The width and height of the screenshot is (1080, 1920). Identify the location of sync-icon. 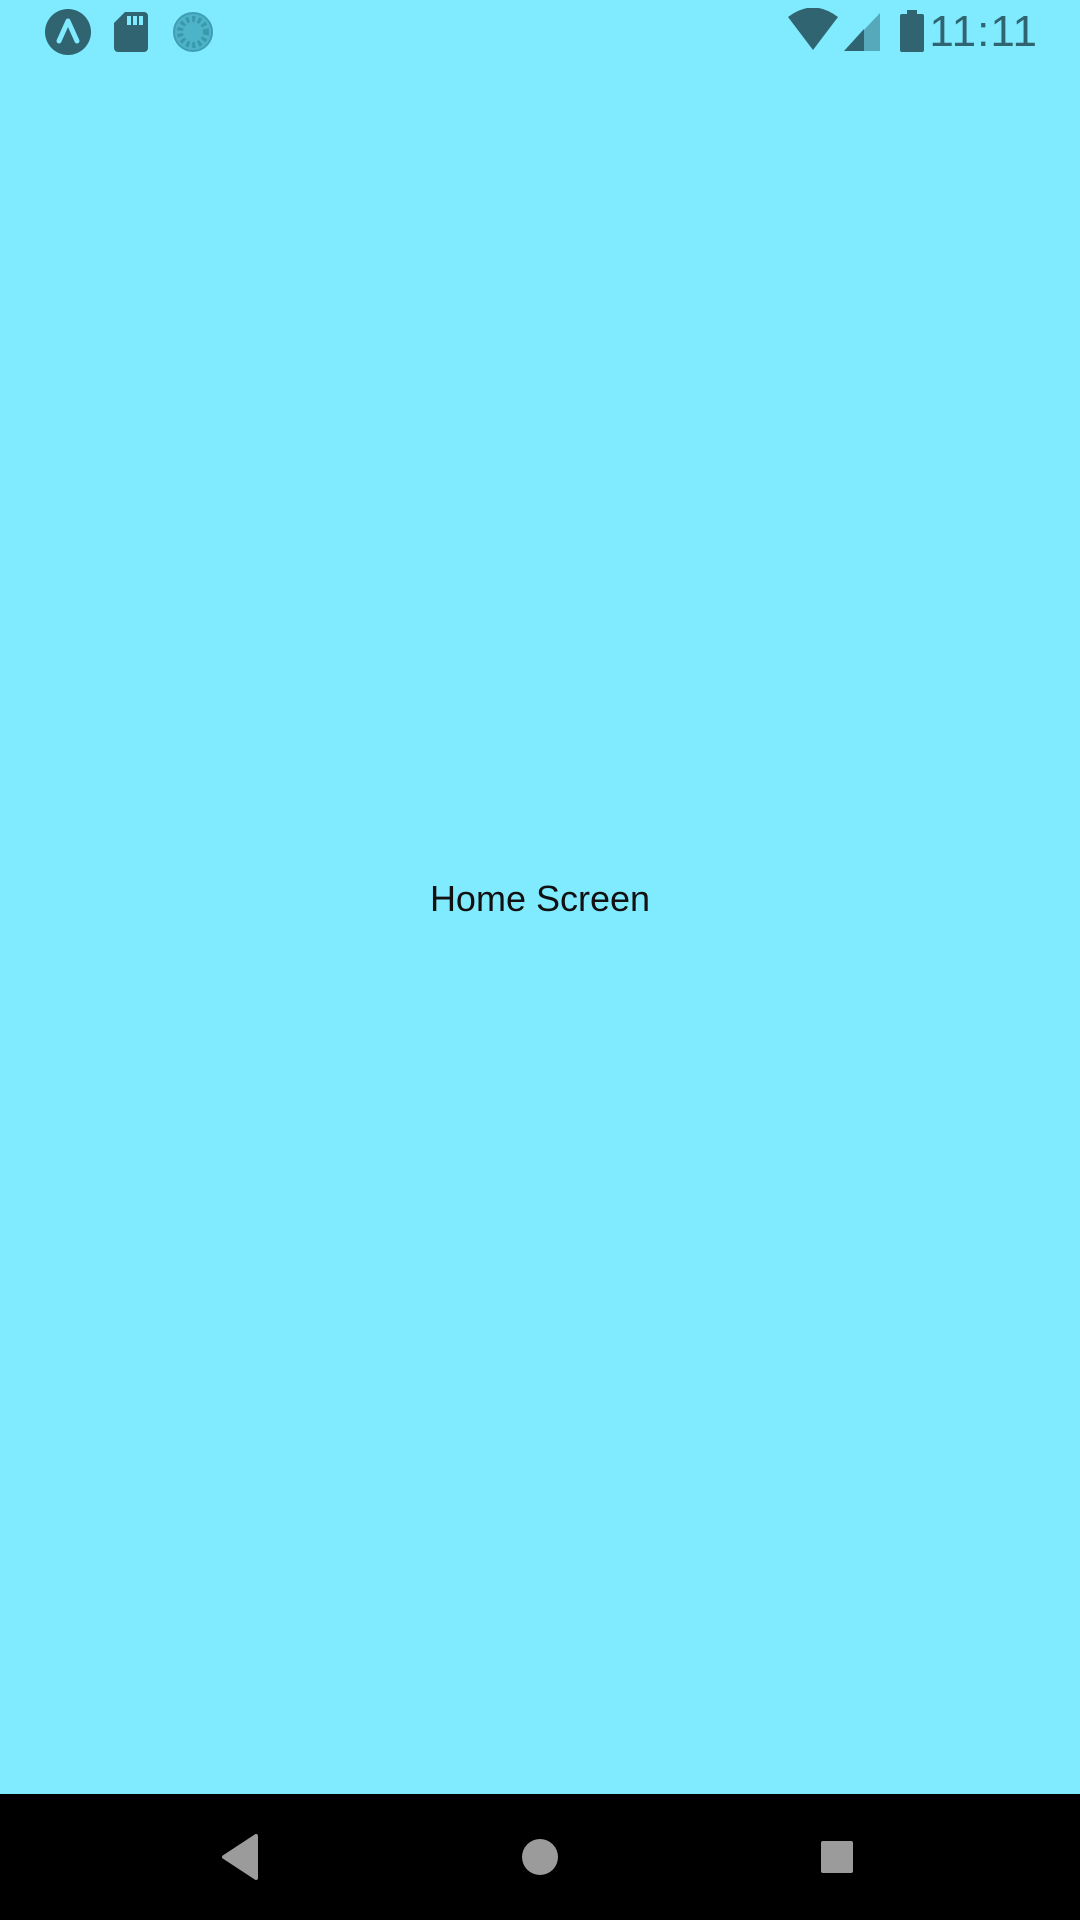
(193, 32).